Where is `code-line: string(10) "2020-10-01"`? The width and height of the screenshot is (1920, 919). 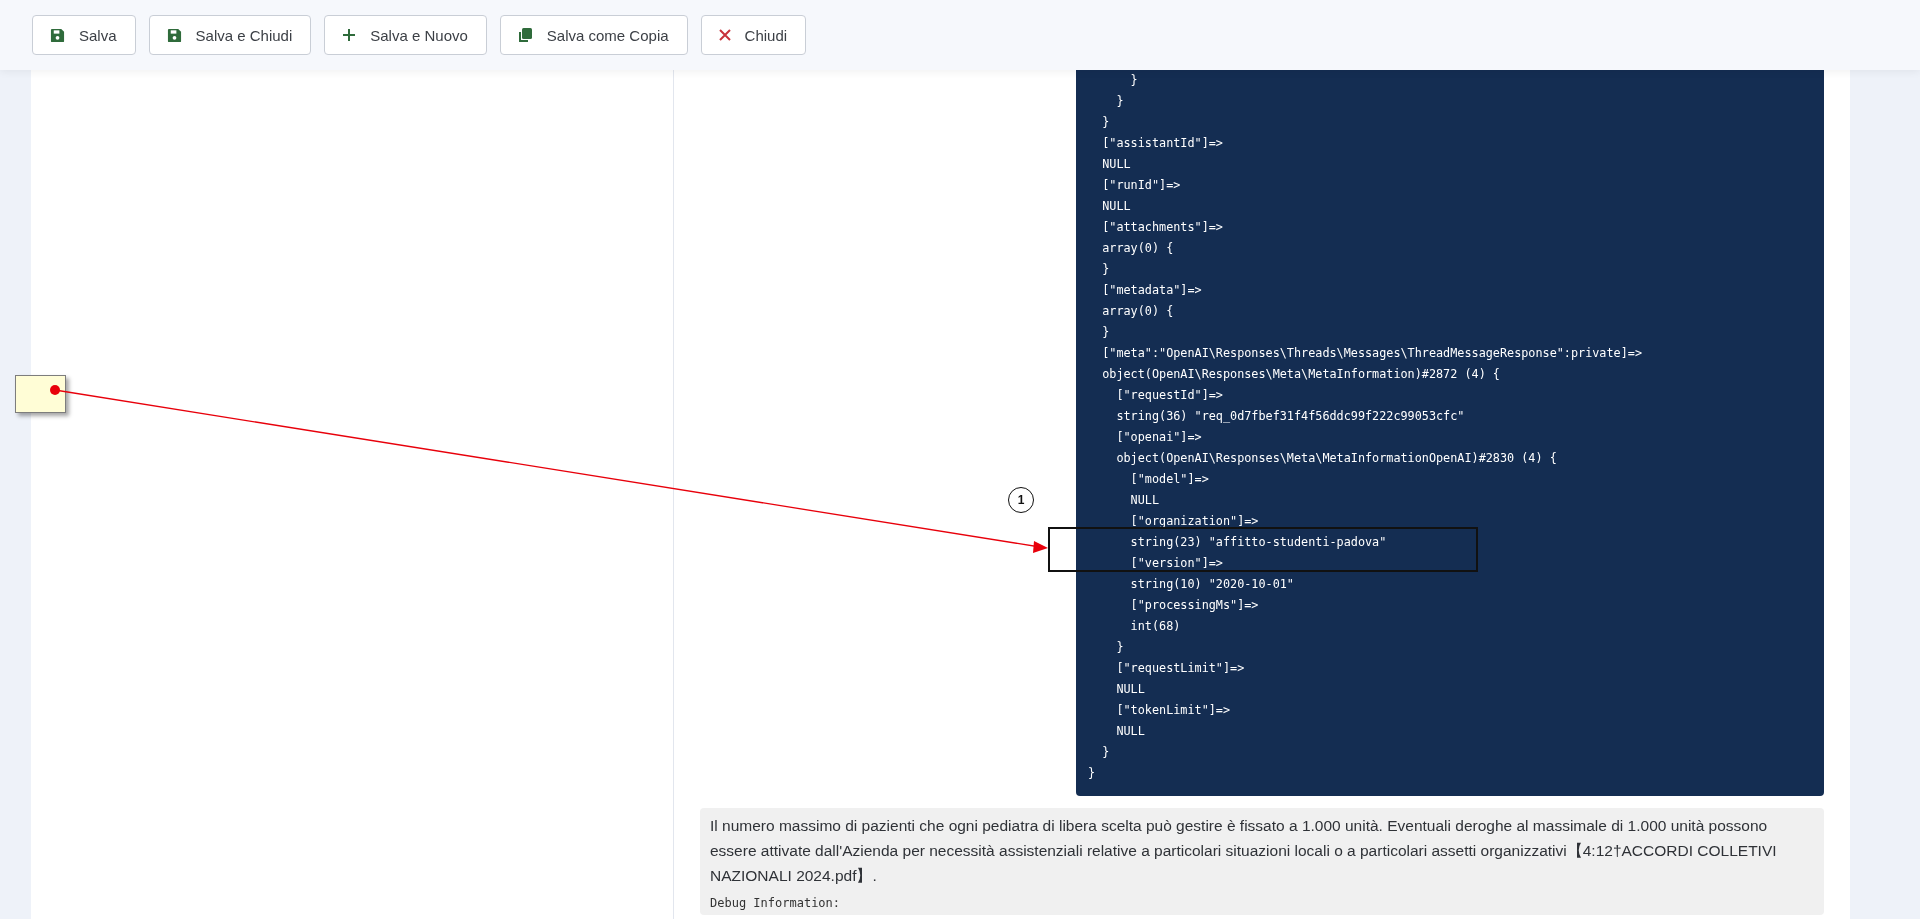 code-line: string(10) "2020-10-01" is located at coordinates (1212, 584).